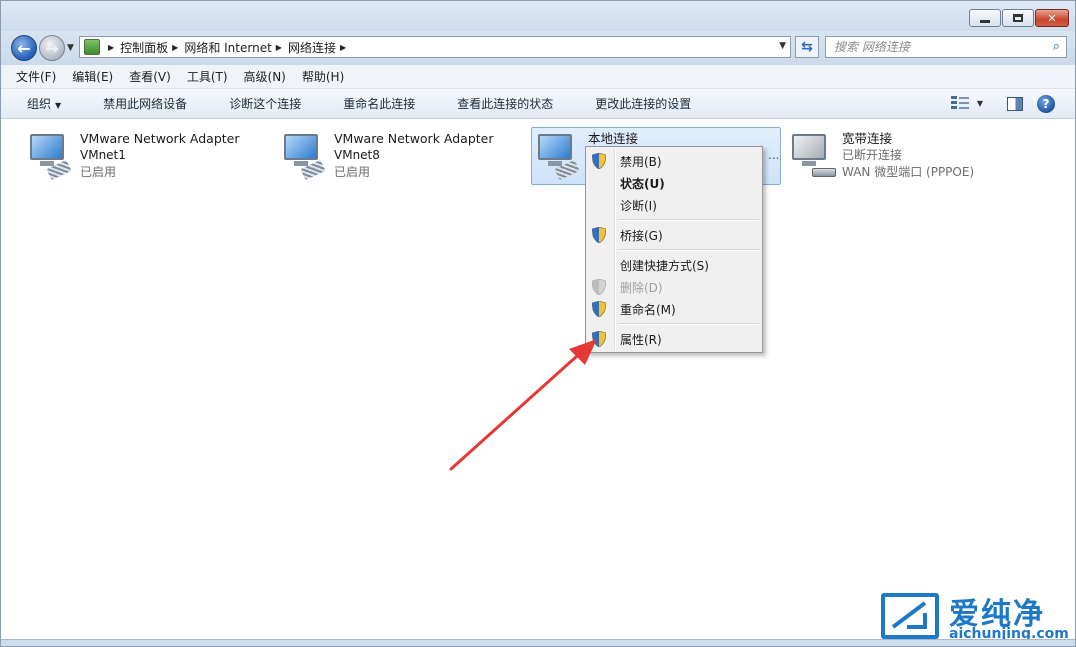 This screenshot has height=647, width=1076. I want to click on search-icon: ⌕, so click(1056, 46).